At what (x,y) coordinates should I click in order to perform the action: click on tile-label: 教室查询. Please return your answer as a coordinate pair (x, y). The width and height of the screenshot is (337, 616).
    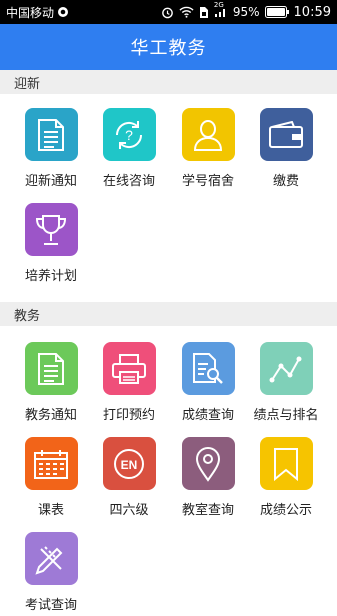
    Looking at the image, I should click on (207, 510).